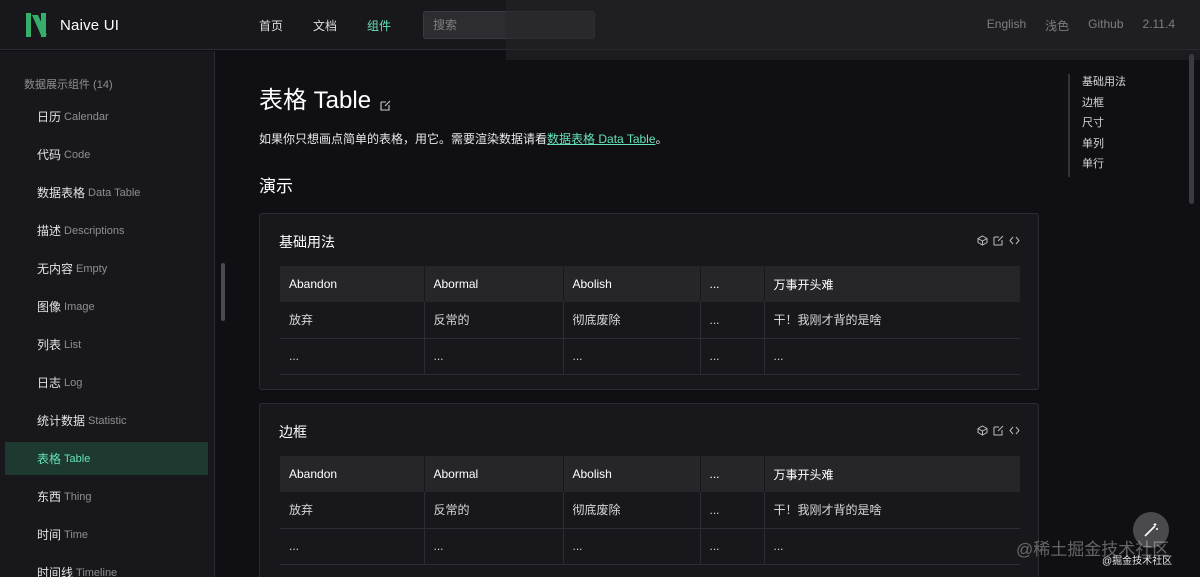 The image size is (1200, 577). What do you see at coordinates (49, 497) in the screenshot?
I see `sidebar-item-label: 东西` at bounding box center [49, 497].